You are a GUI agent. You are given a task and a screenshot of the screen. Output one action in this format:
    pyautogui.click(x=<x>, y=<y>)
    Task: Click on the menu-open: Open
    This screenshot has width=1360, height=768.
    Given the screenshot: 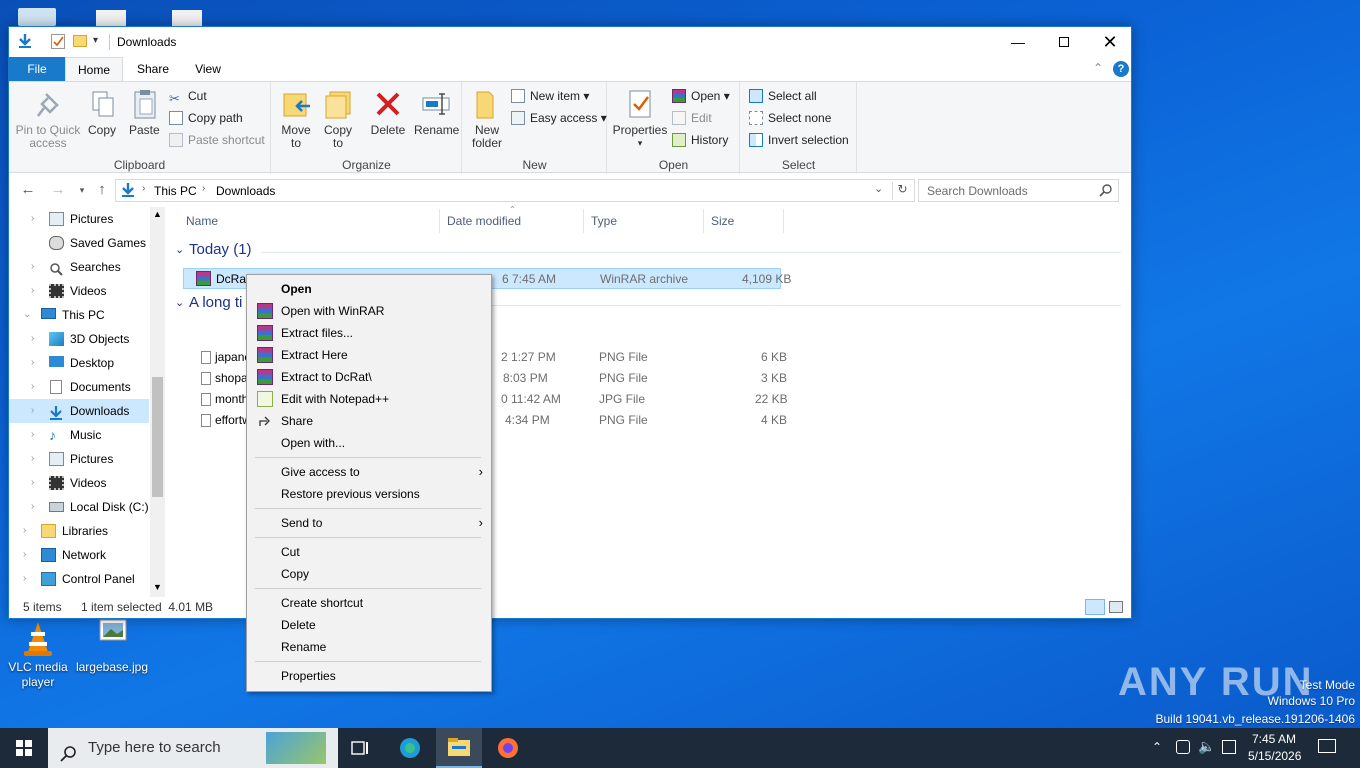 What is the action you would take?
    pyautogui.click(x=369, y=289)
    